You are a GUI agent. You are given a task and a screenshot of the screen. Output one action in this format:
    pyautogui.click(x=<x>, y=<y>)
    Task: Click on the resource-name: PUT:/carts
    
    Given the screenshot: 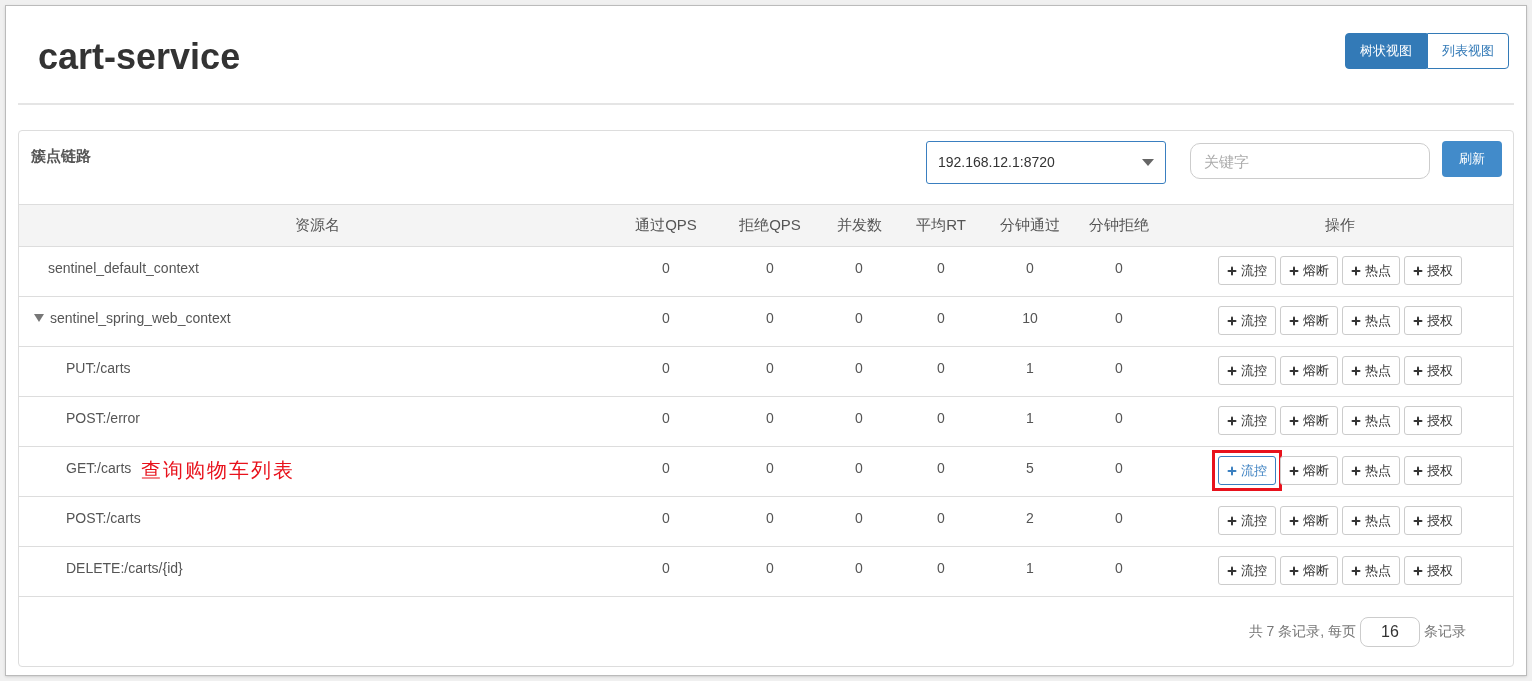 What is the action you would take?
    pyautogui.click(x=98, y=368)
    